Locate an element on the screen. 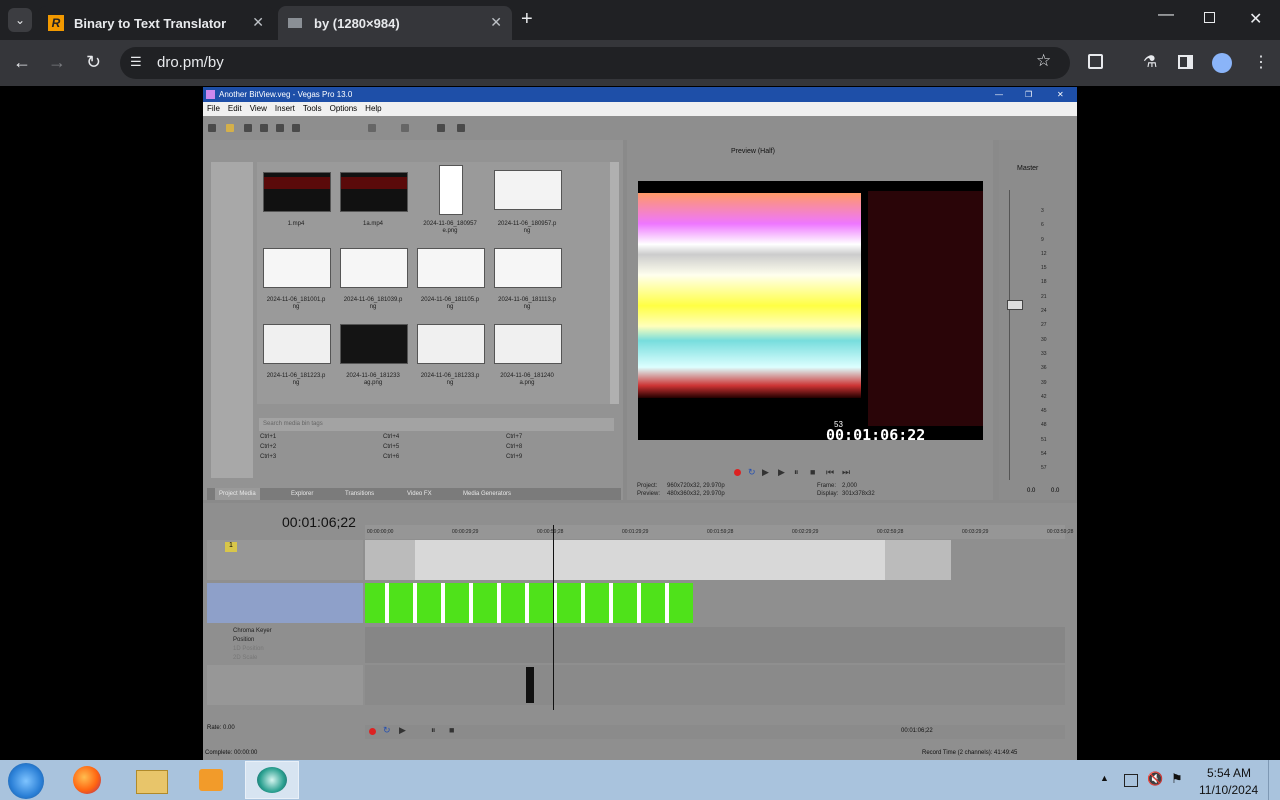 The image size is (1280, 800). site-settings-icon: ☰ is located at coordinates (136, 62).